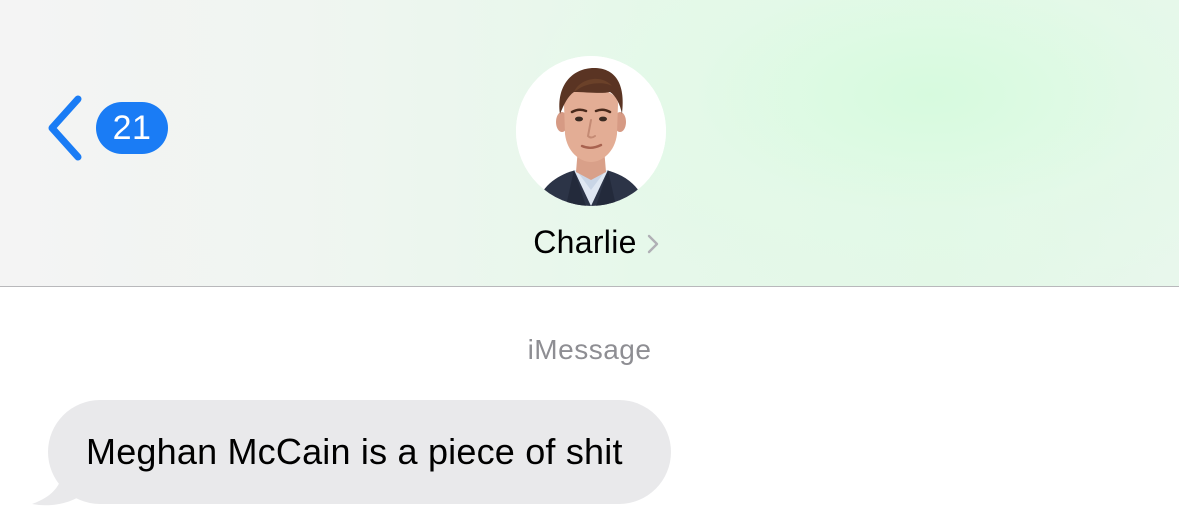 Image resolution: width=1179 pixels, height=524 pixels. I want to click on service-label: iMessage, so click(589, 349).